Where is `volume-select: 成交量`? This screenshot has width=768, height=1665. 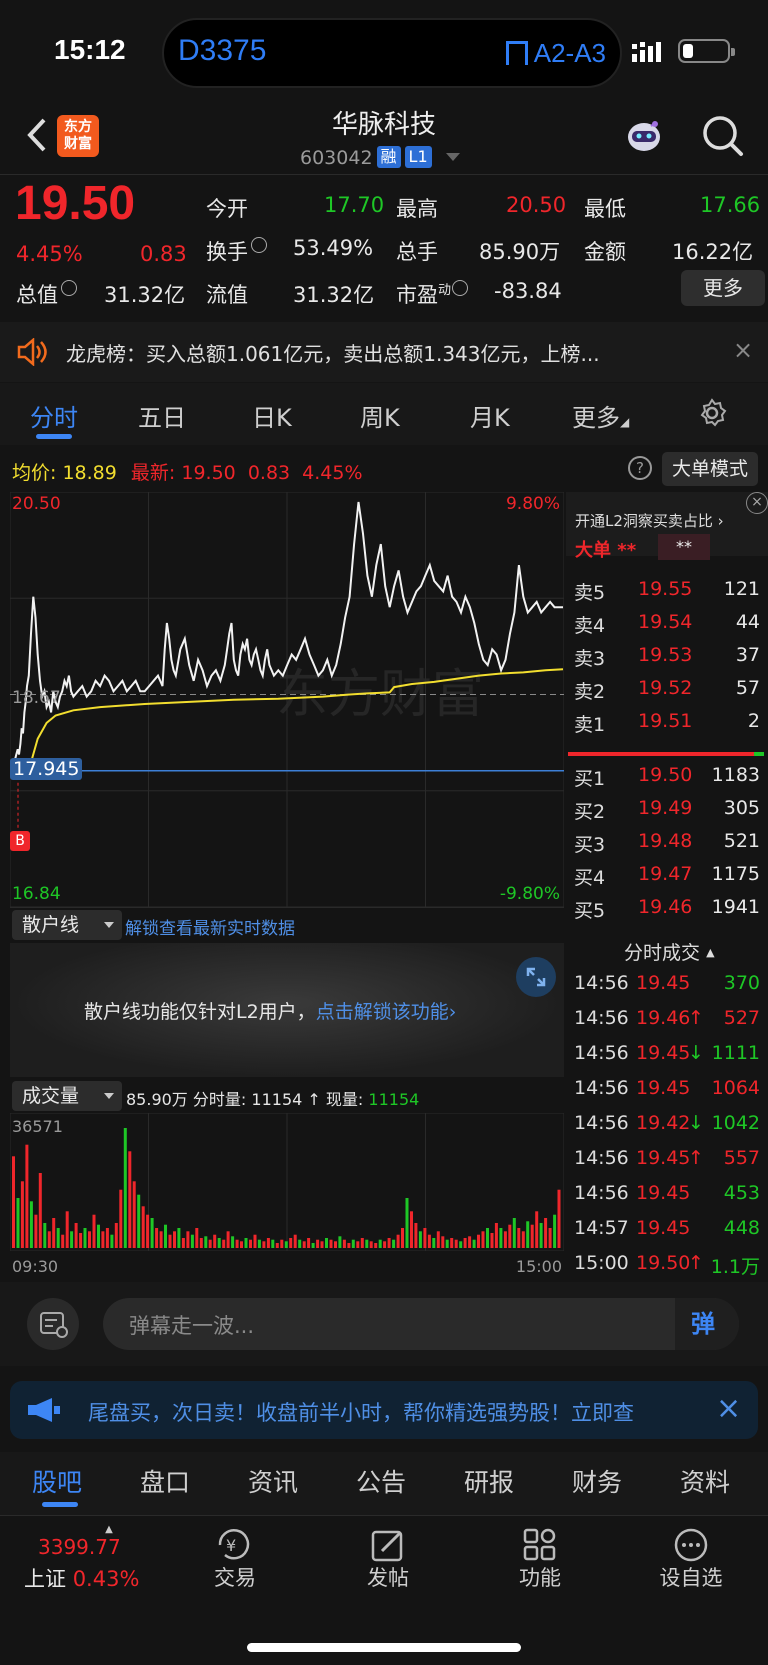 volume-select: 成交量 is located at coordinates (67, 1096).